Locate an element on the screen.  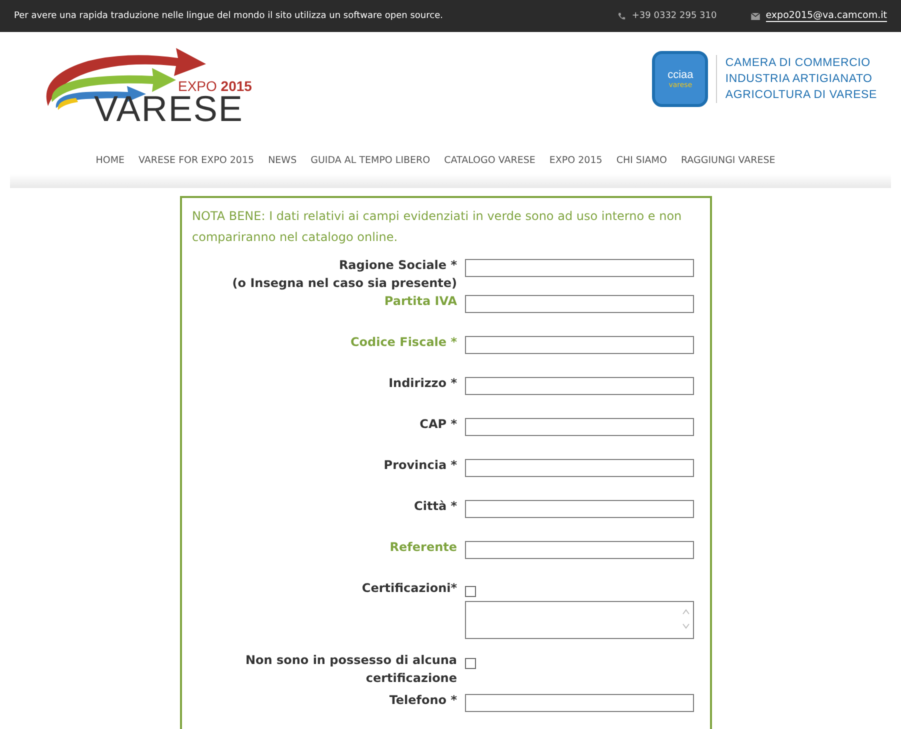
translation-notice: Per avere una rapida traduzione nelle lingue del mondo il sito utilizza un software open source. is located at coordinates (229, 16).